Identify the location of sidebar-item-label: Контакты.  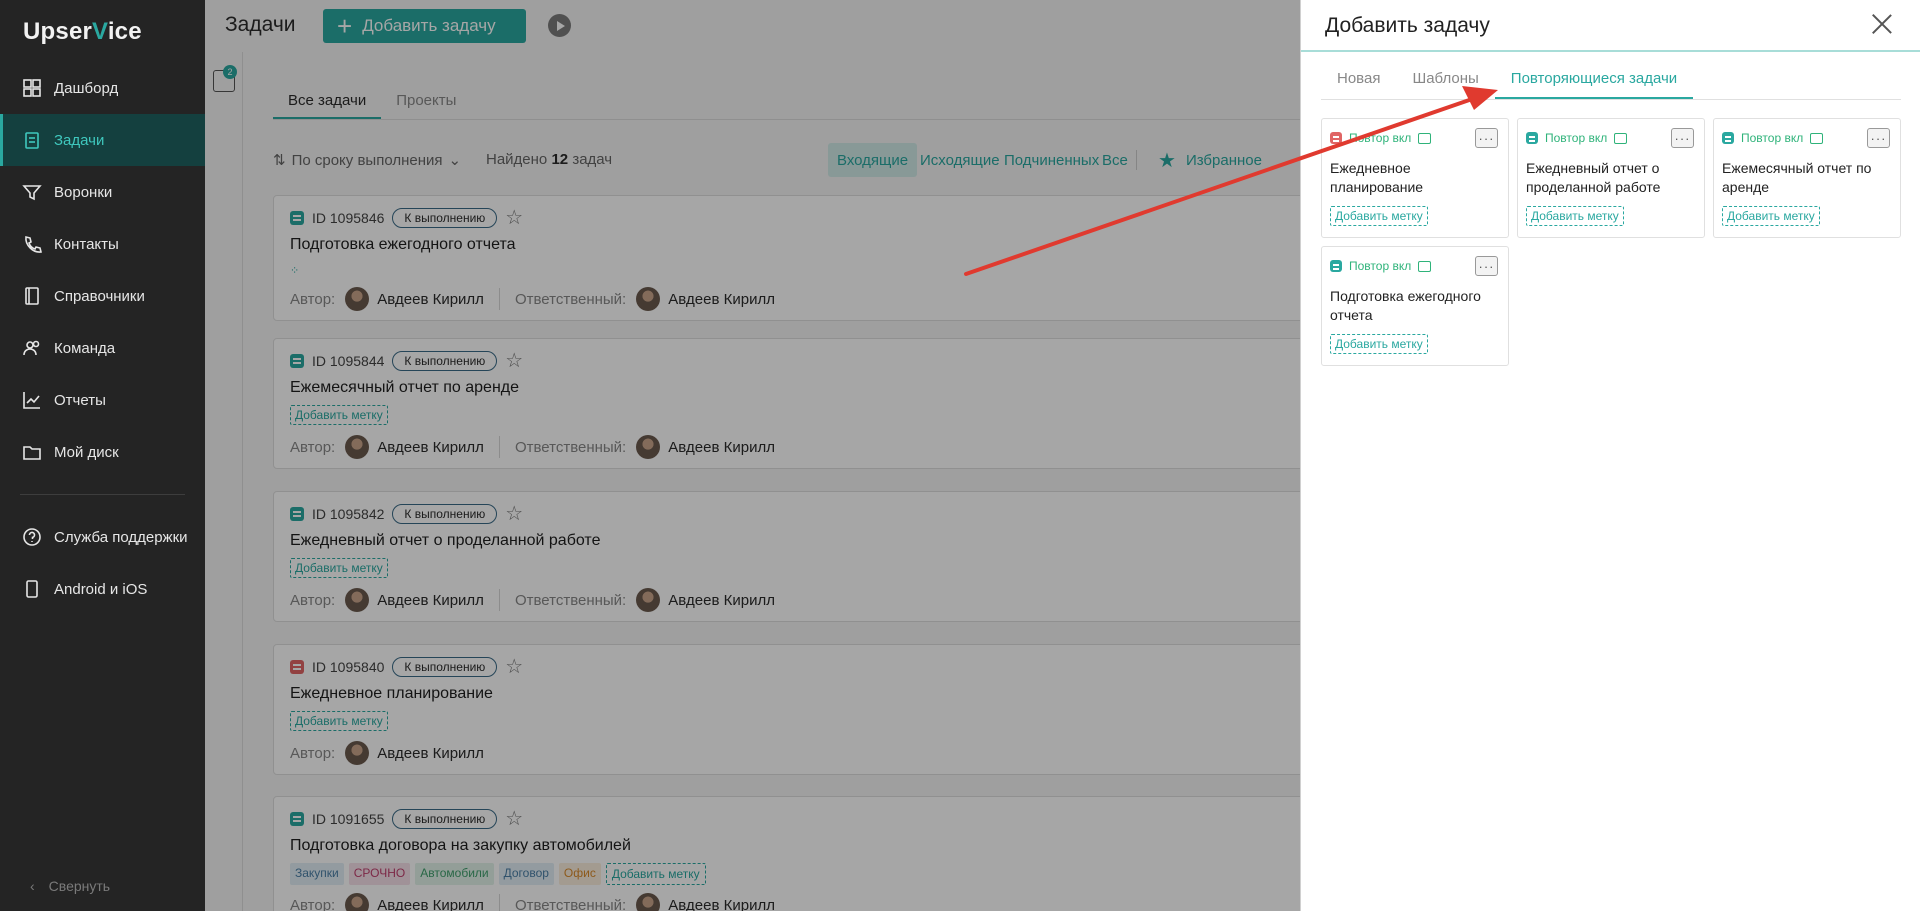
(86, 244).